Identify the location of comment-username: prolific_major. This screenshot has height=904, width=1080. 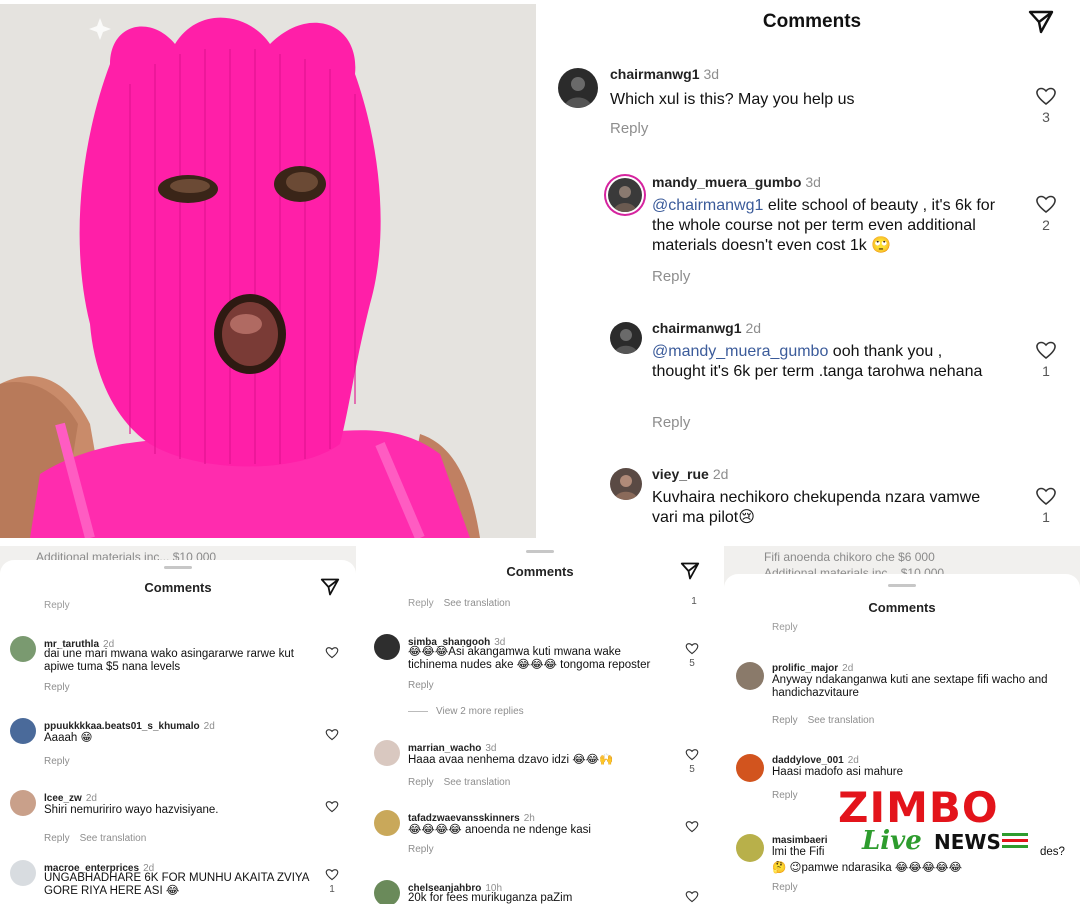
(805, 668).